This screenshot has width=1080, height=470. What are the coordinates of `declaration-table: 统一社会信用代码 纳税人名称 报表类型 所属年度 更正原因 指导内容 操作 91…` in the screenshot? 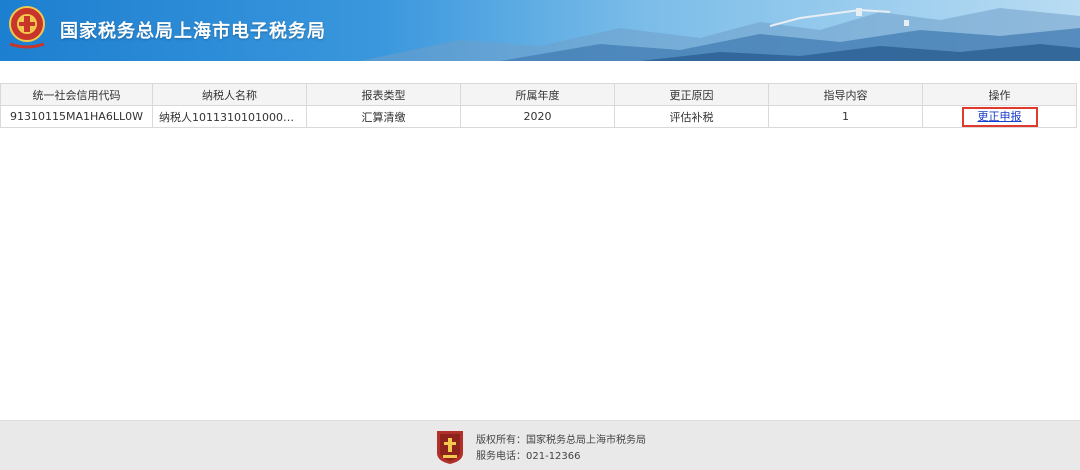 It's located at (538, 105).